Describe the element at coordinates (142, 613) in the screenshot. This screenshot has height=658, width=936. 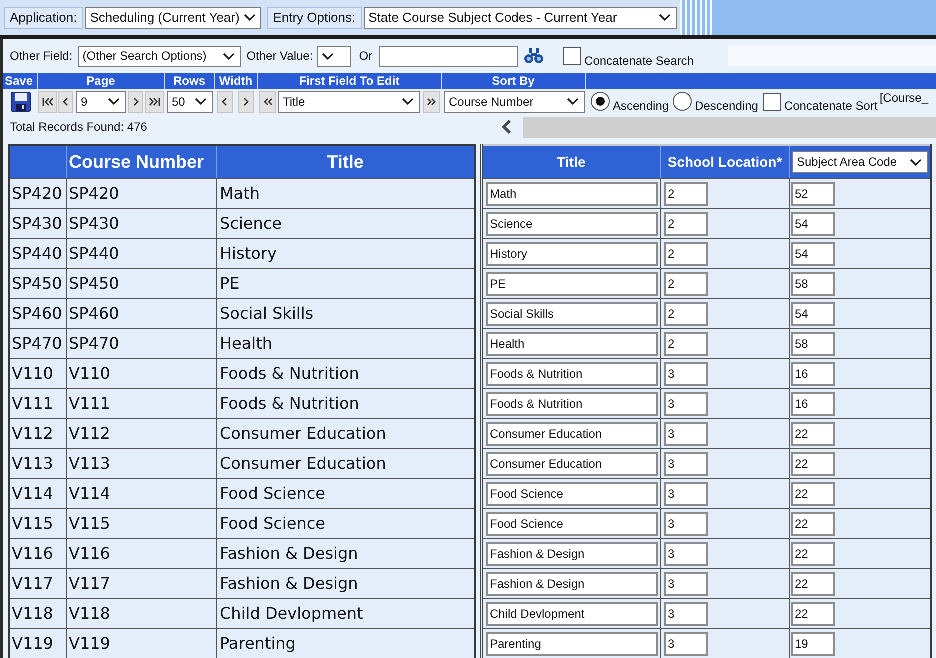
I see `table-cell: V118` at that location.